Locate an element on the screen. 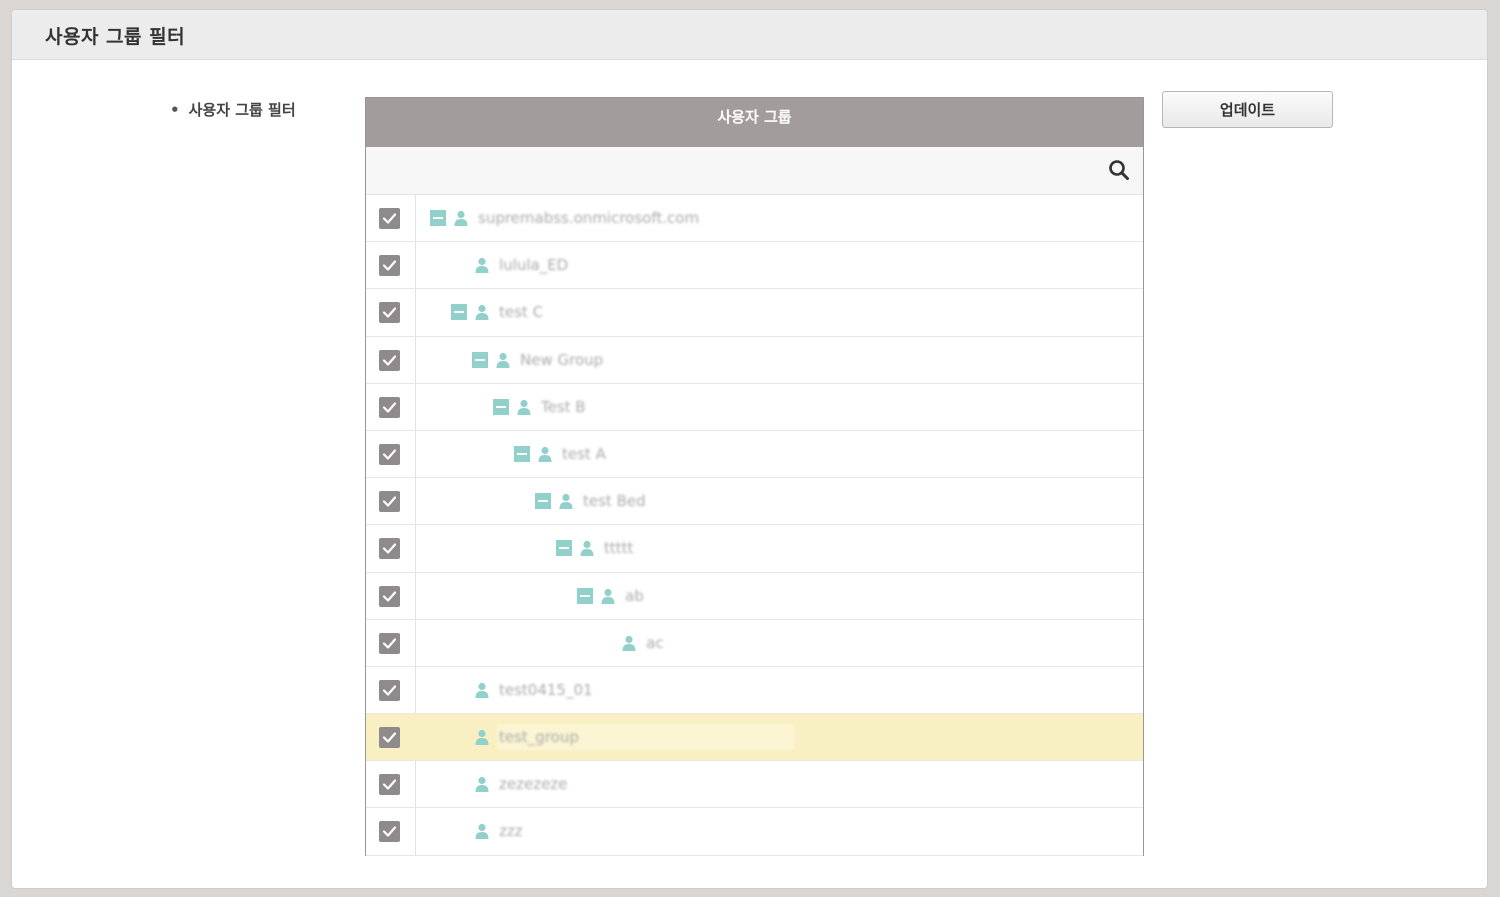 The image size is (1500, 897). tree-node-label: zzz is located at coordinates (511, 831).